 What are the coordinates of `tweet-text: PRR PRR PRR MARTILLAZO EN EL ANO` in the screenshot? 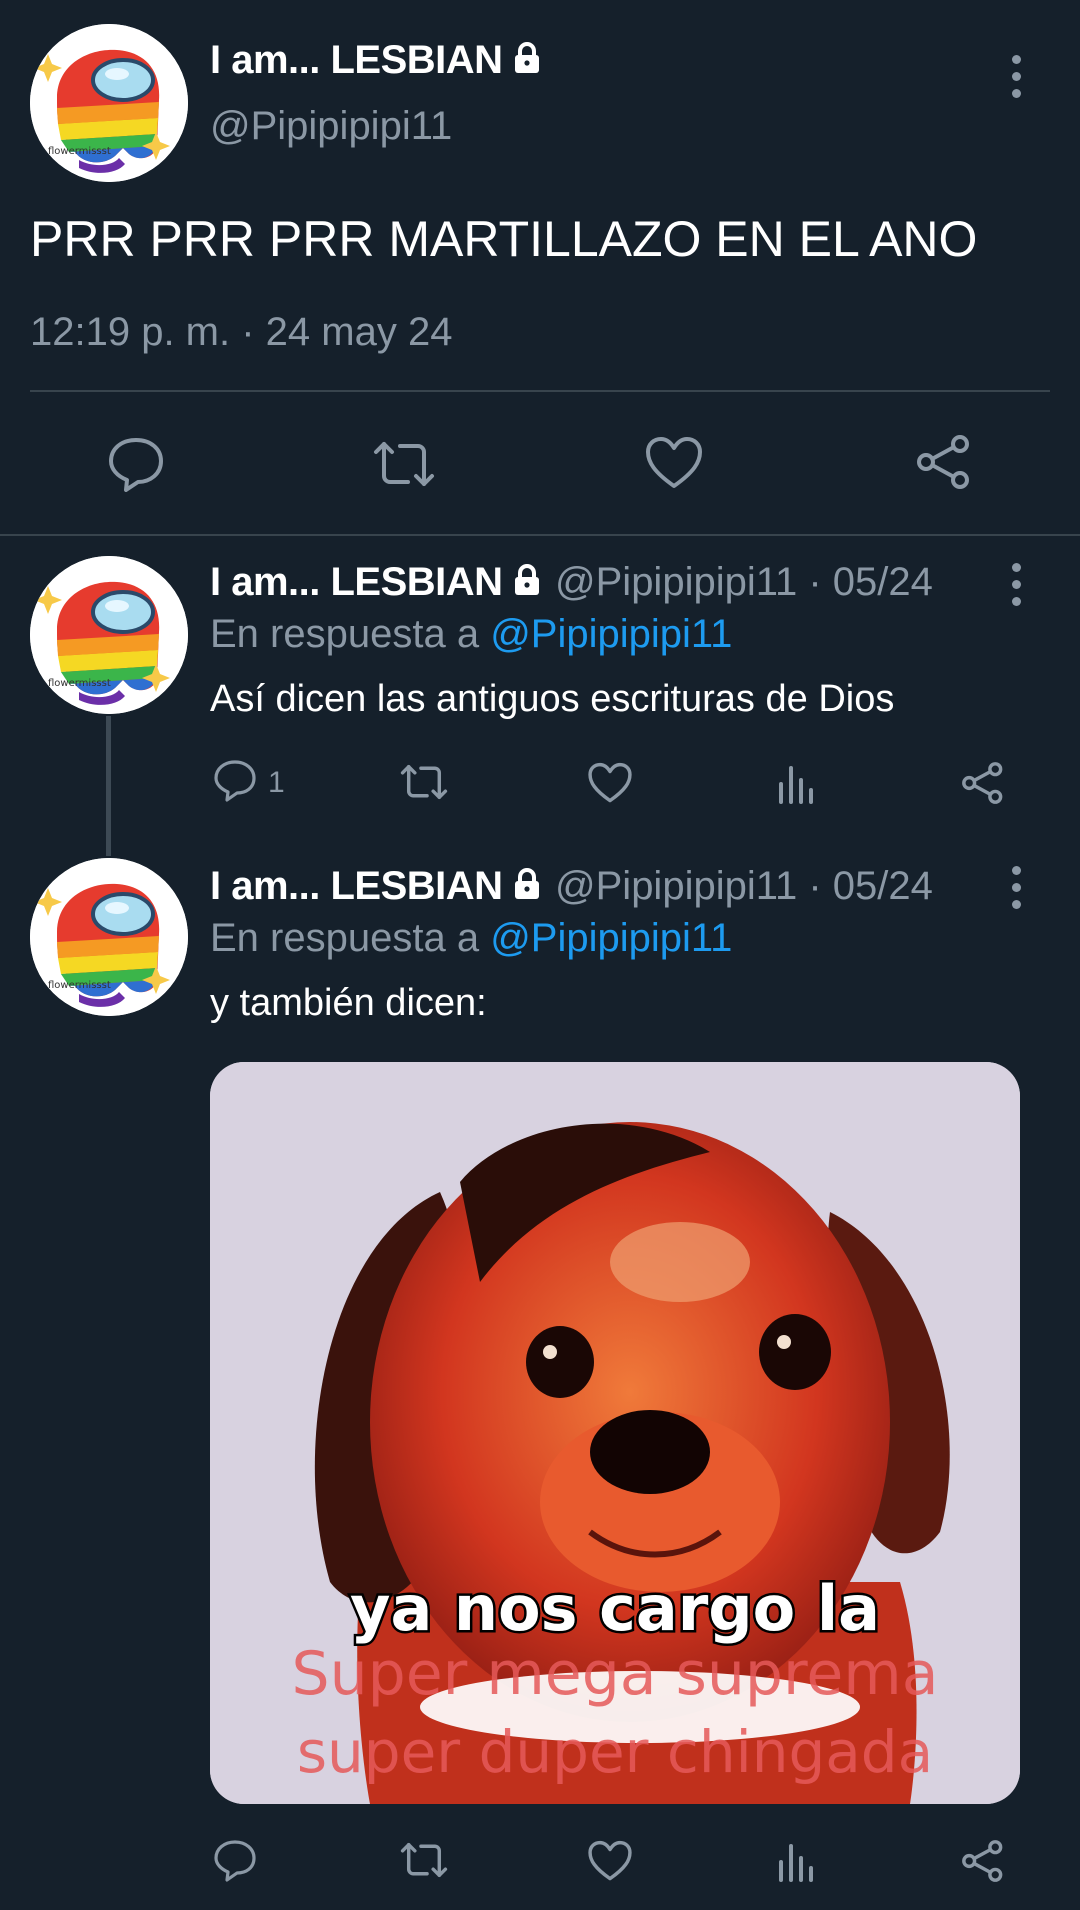 It's located at (504, 239).